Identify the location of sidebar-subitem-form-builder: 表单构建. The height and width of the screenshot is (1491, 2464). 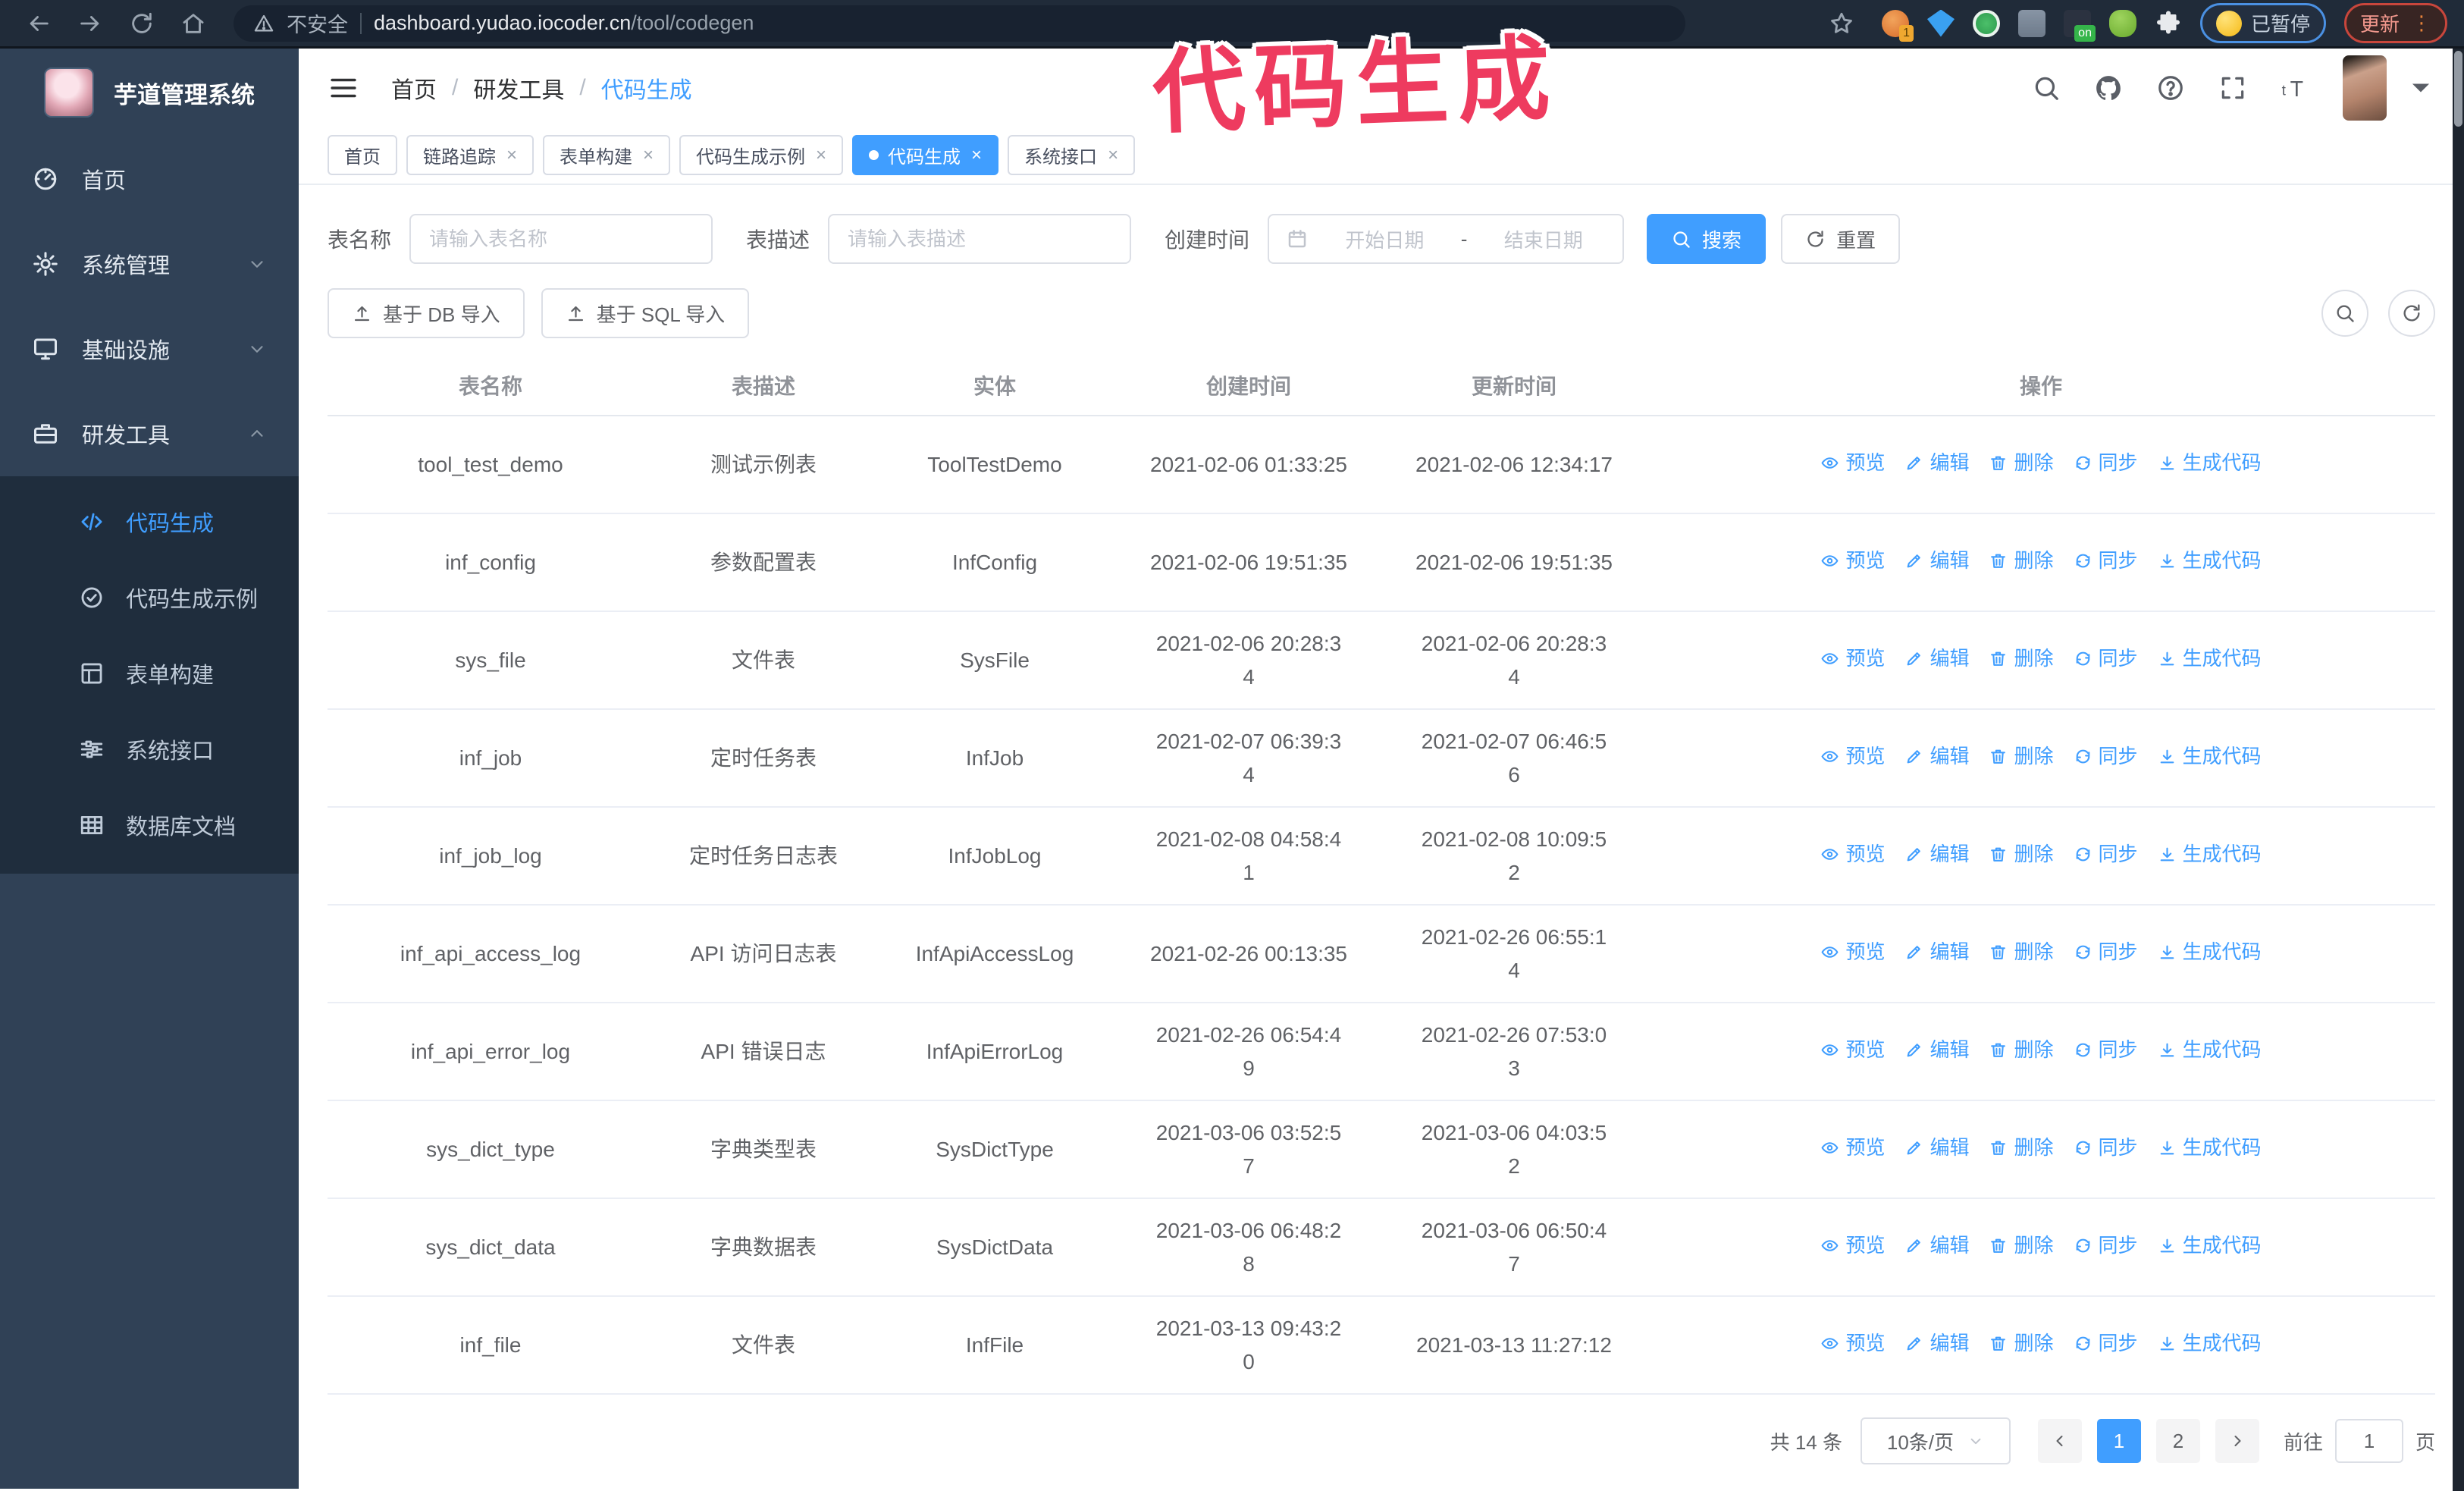
(150, 673).